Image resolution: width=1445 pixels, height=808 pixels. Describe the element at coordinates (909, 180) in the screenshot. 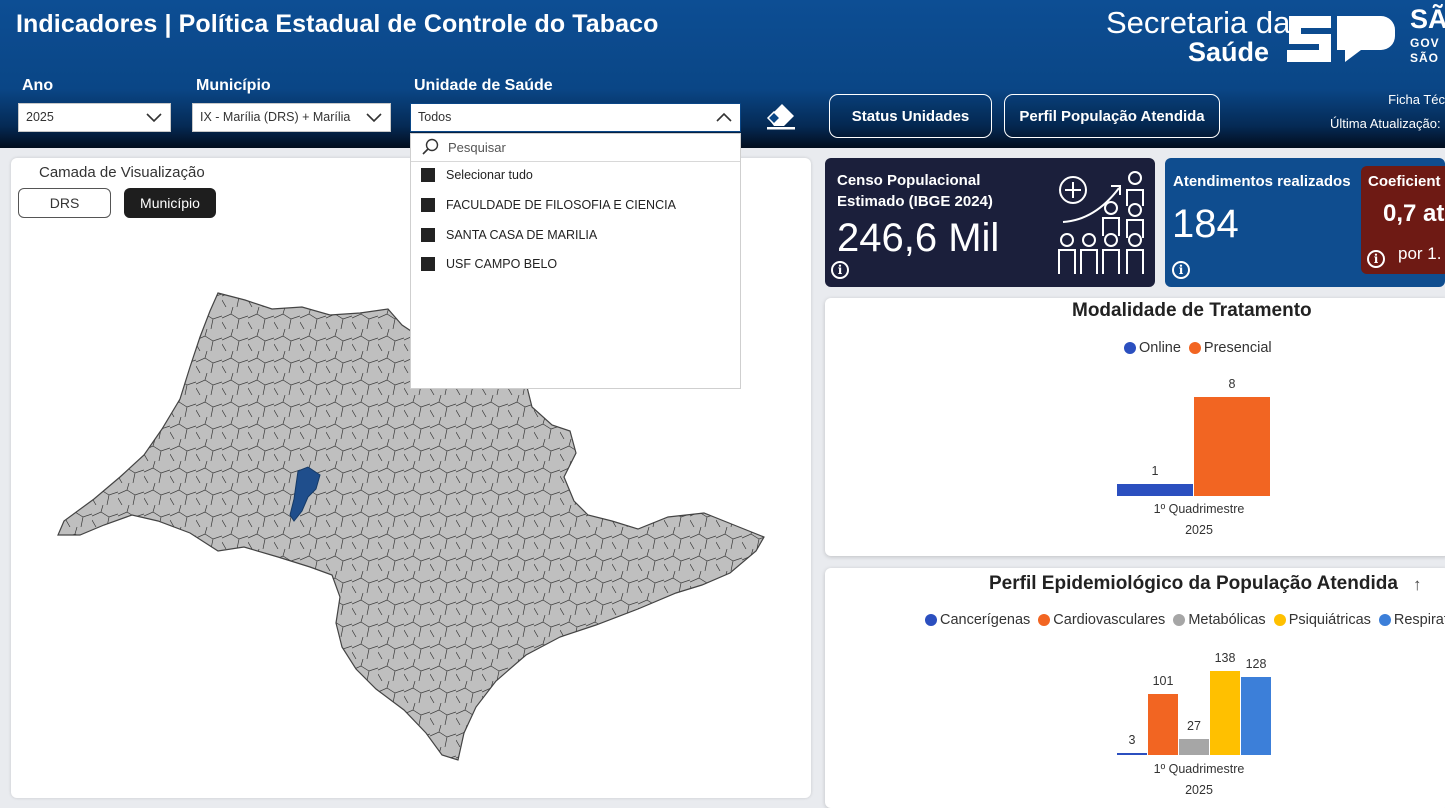

I see `kpi-censo-label1: Censo Populacional` at that location.